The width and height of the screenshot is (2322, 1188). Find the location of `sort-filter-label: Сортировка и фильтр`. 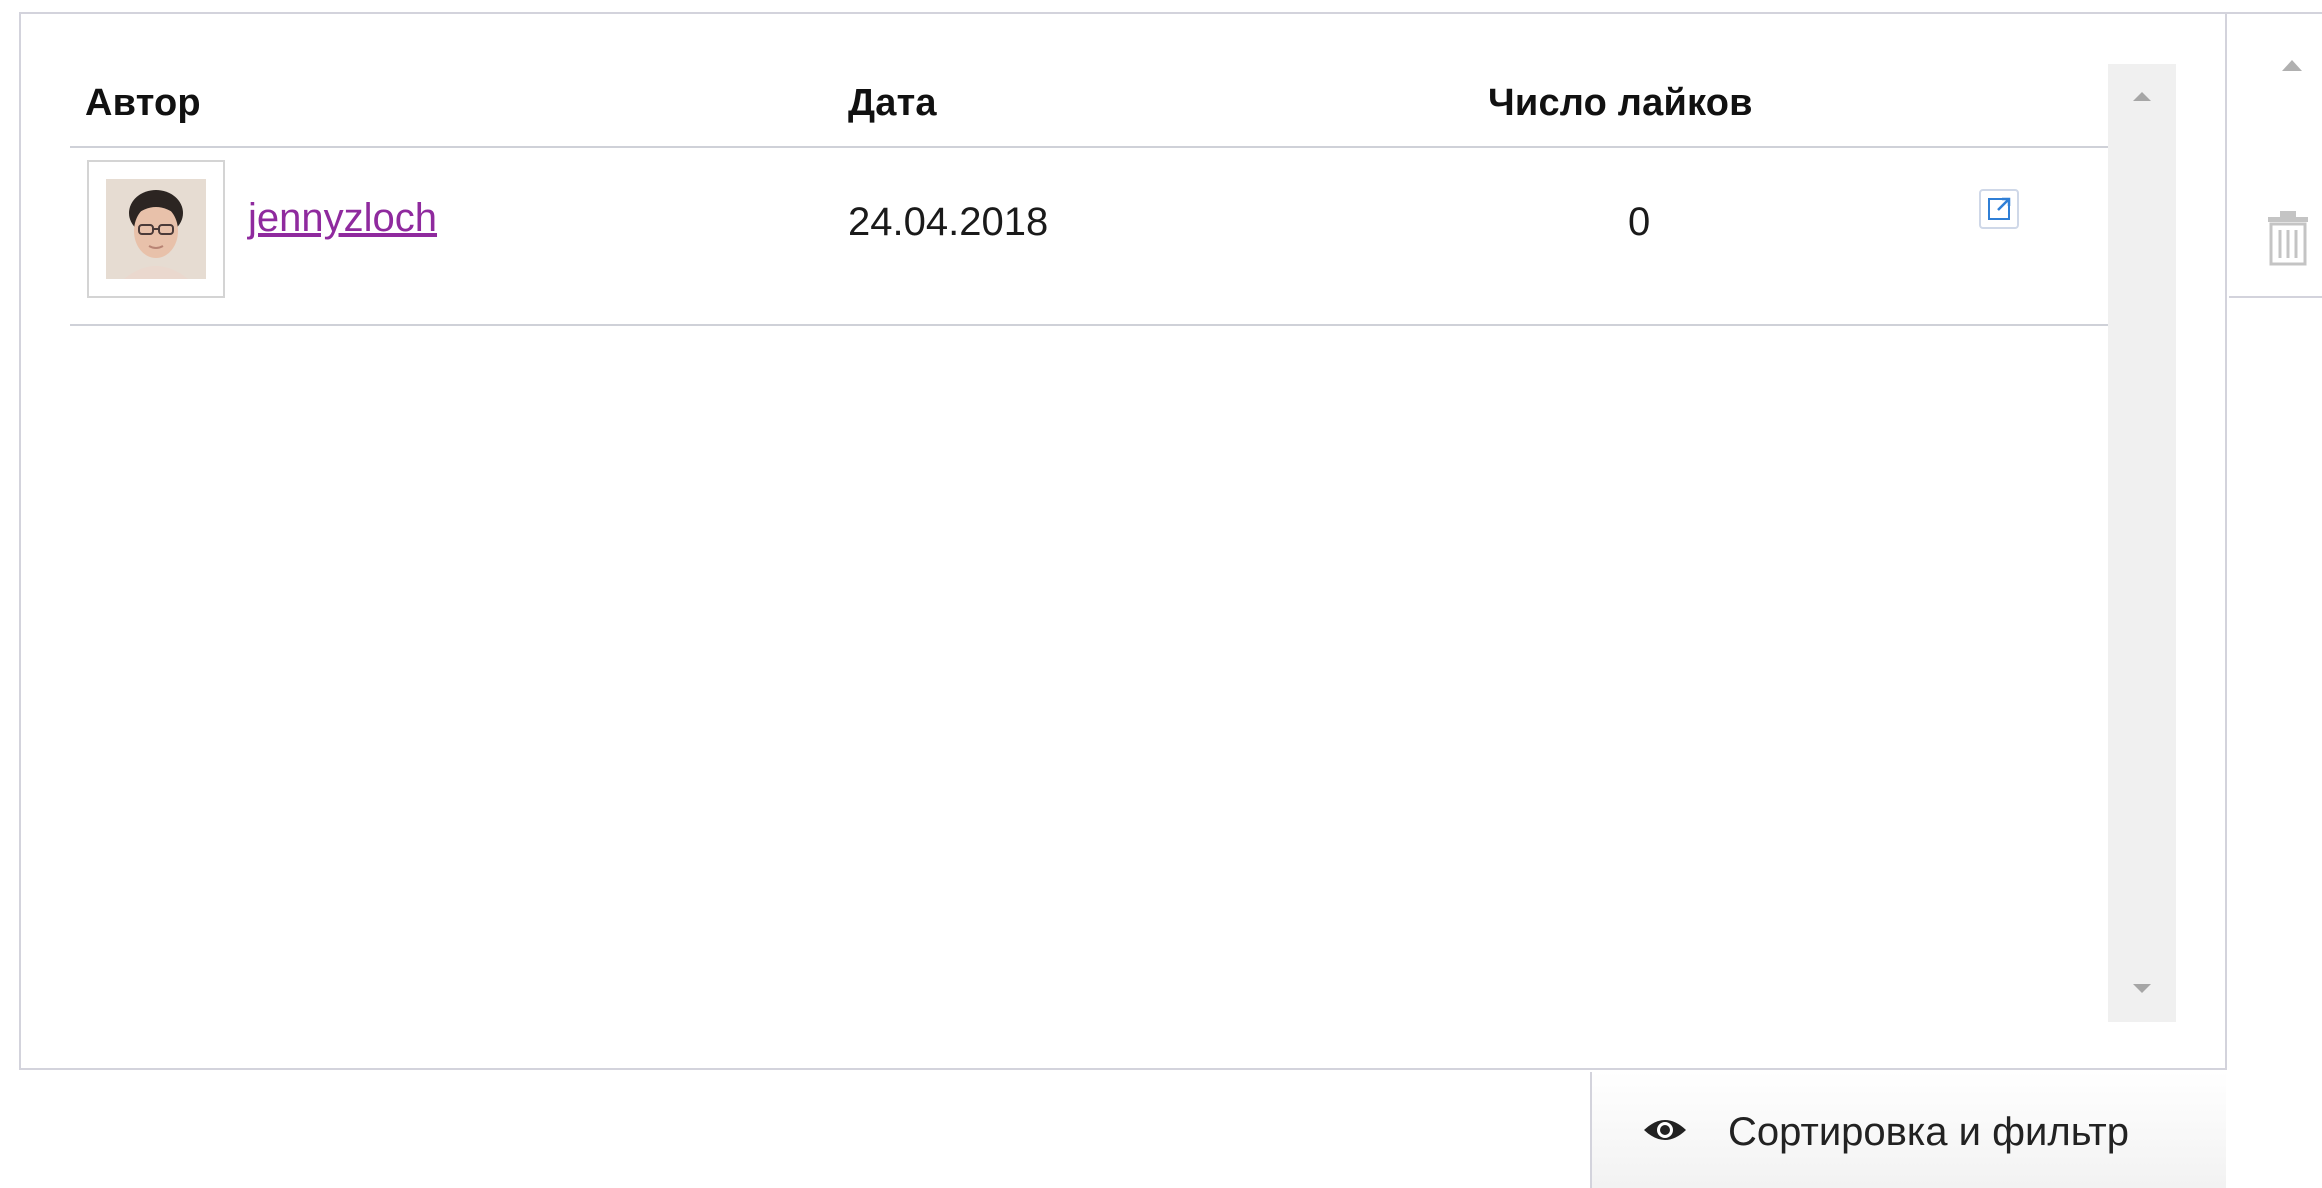

sort-filter-label: Сортировка и фильтр is located at coordinates (1928, 1132).